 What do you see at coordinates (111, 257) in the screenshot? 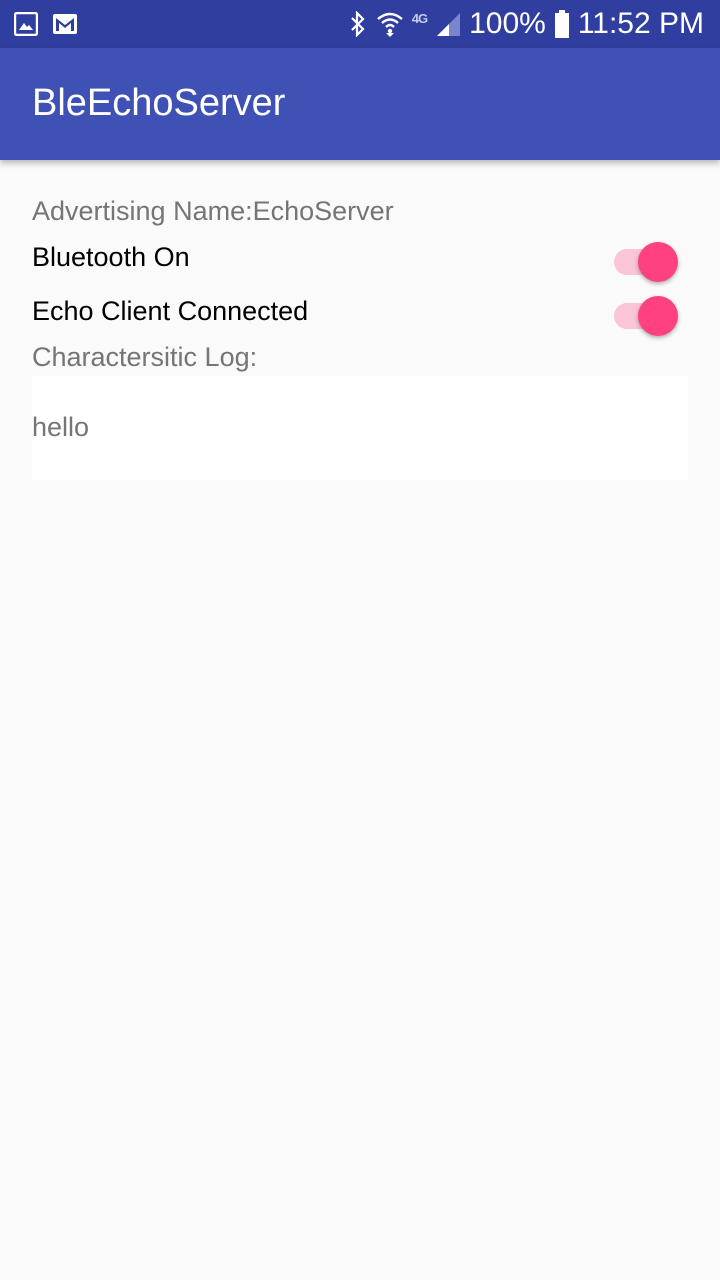
I see `bluetooth-label: Bluetooth On` at bounding box center [111, 257].